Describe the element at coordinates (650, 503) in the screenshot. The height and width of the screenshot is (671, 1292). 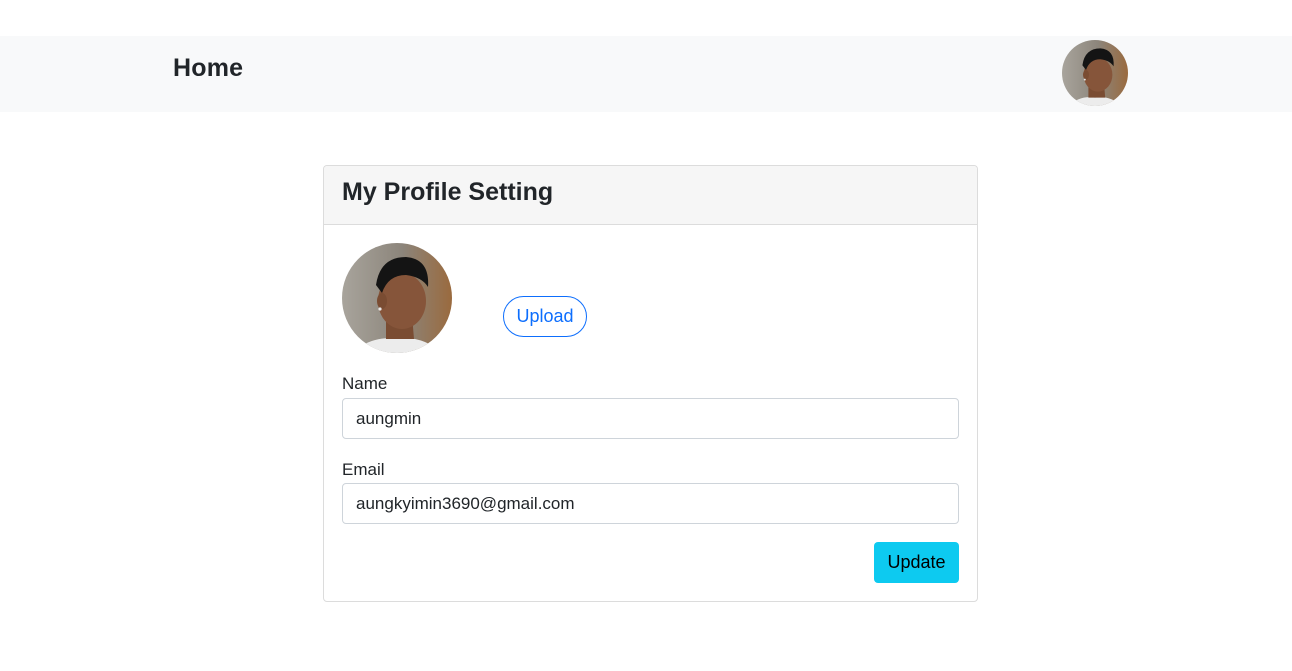
I see `email-field` at that location.